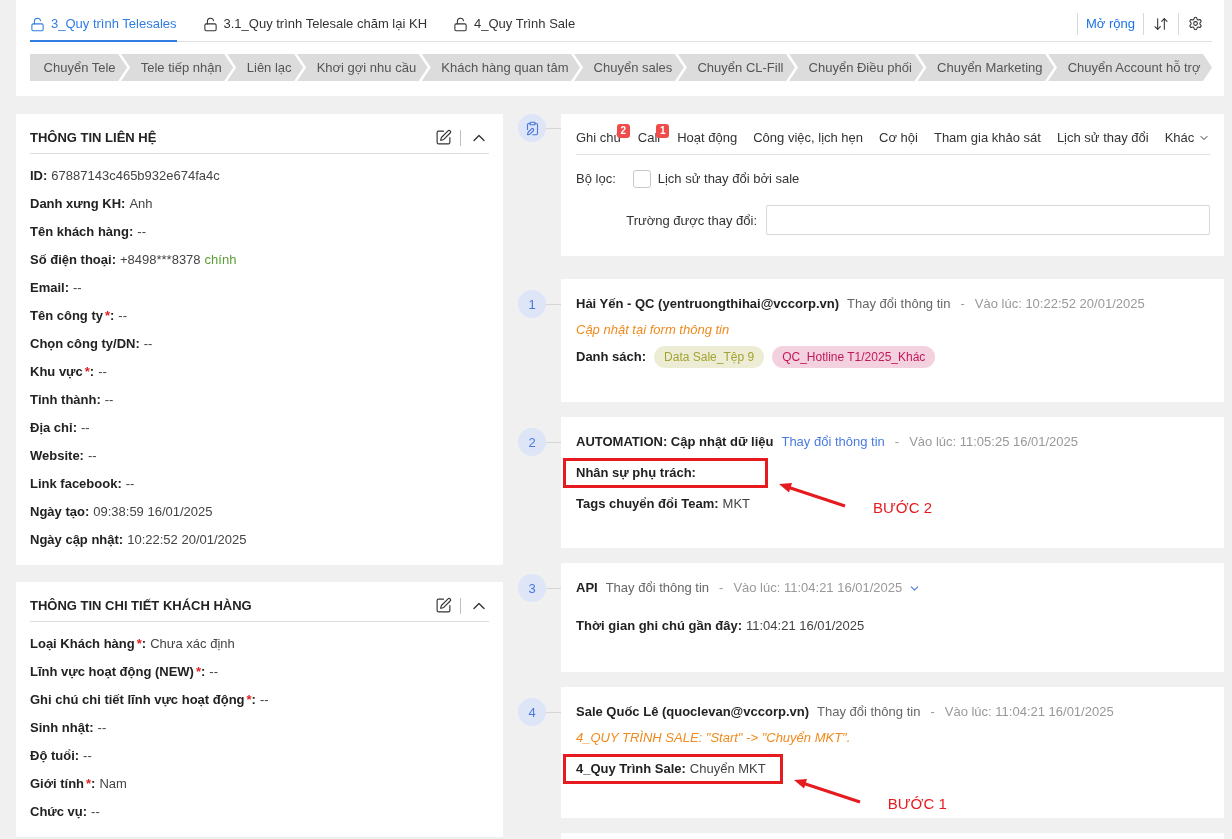 Image resolution: width=1232 pixels, height=839 pixels. I want to click on stage-step: Chuyển CL-Fill, so click(736, 67).